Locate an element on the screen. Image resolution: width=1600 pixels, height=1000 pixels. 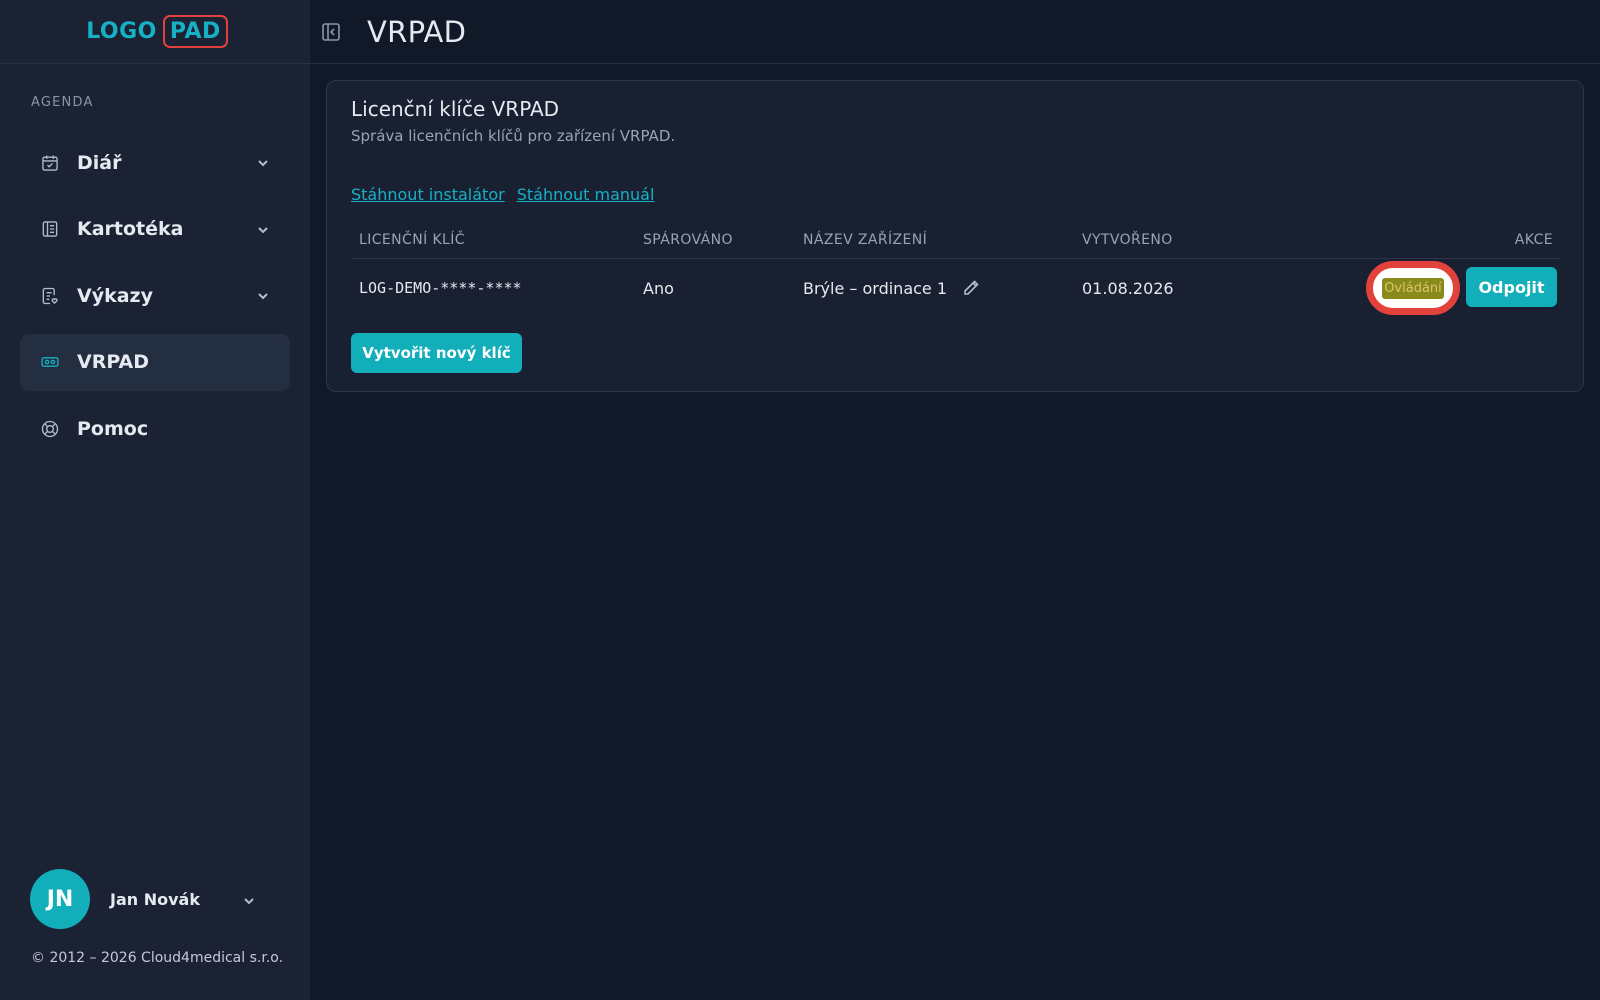
sidebar-item-vrpad: VRPAD is located at coordinates (155, 362).